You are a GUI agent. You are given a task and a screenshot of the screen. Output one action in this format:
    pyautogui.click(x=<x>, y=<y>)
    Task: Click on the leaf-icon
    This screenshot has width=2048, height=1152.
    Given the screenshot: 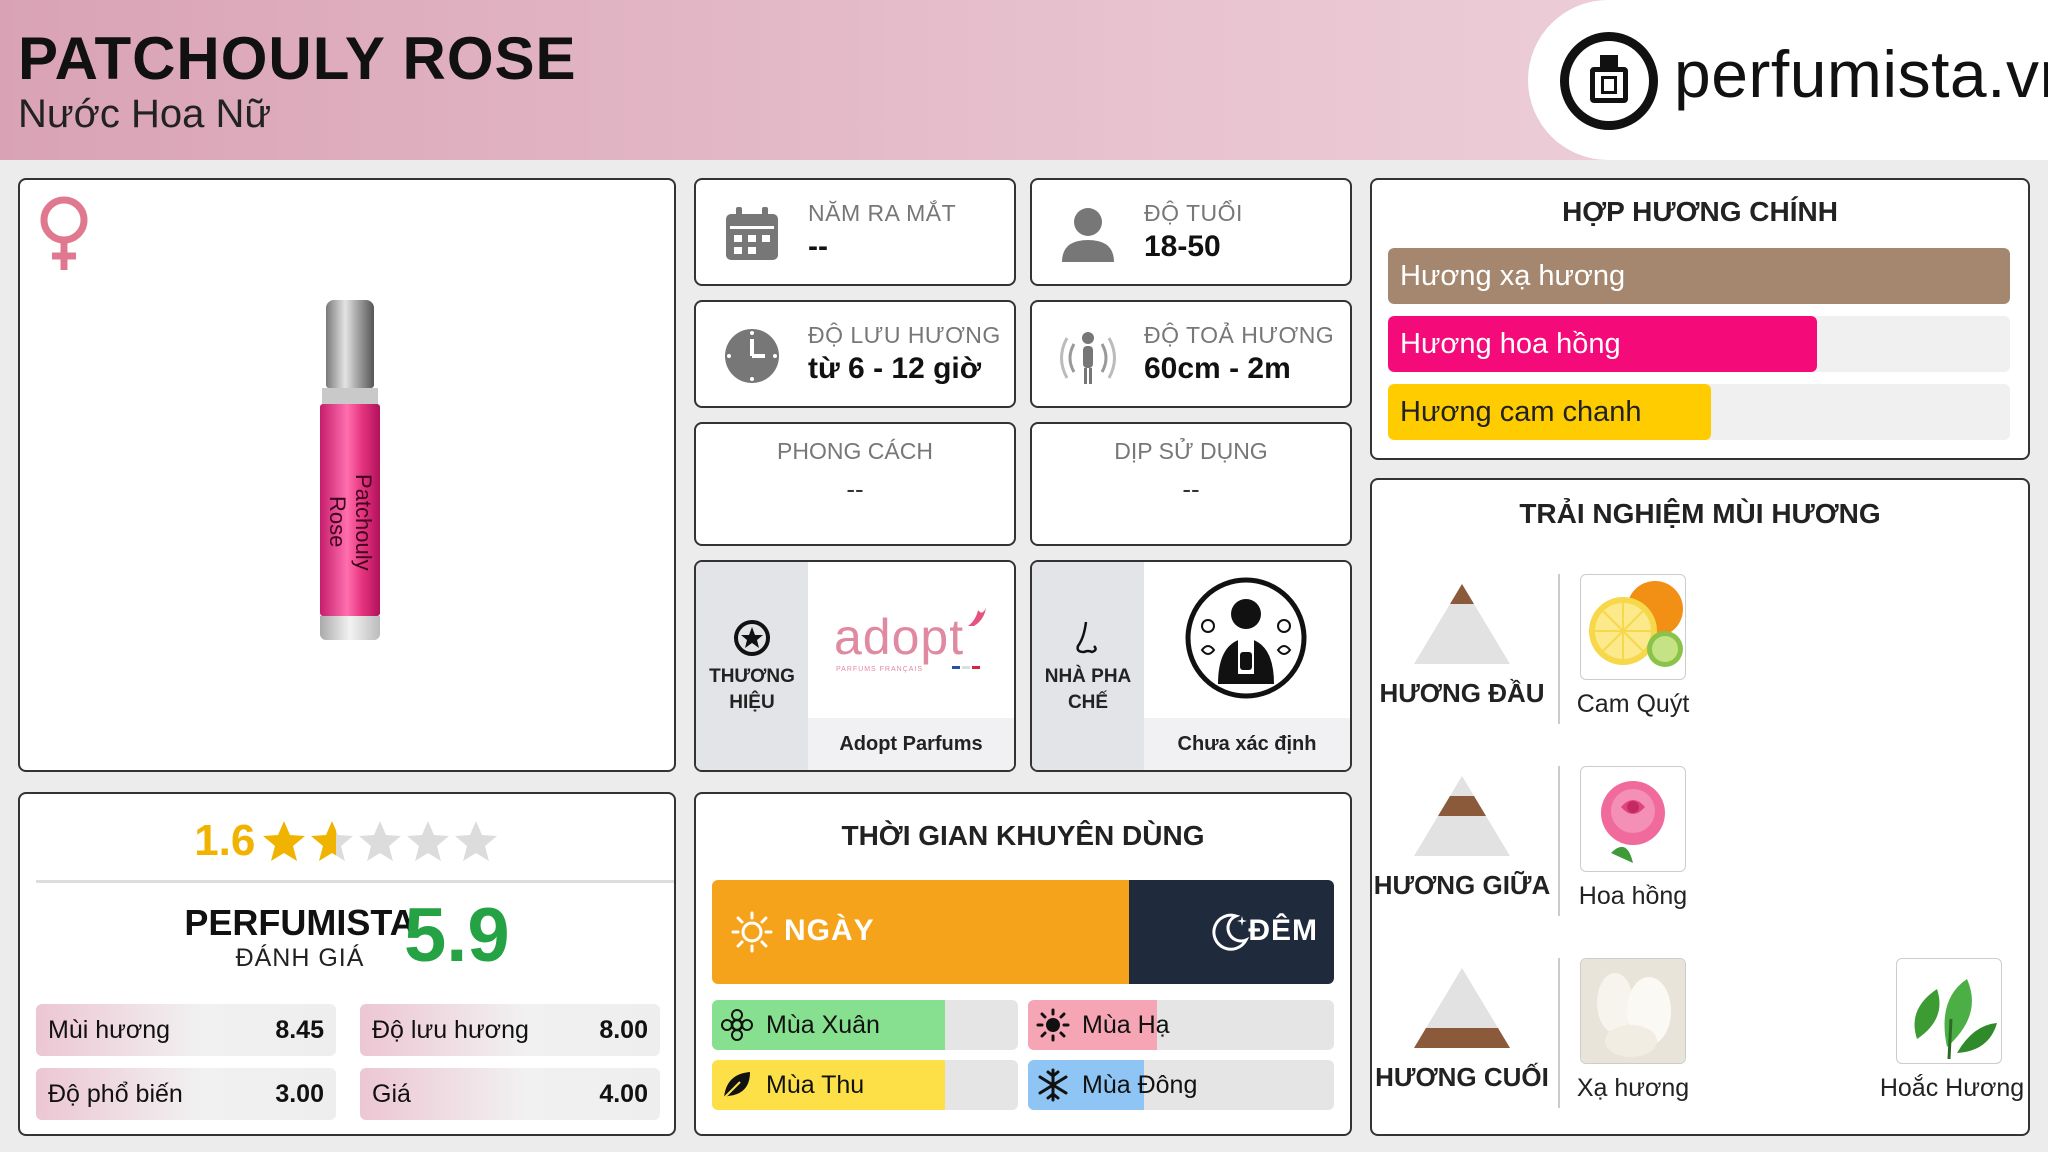 What is the action you would take?
    pyautogui.click(x=736, y=1085)
    